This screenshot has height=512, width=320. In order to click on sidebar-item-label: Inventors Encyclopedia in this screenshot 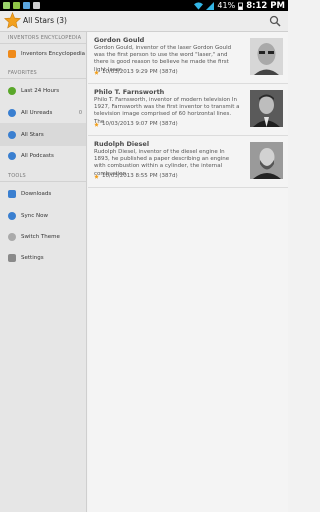, I will do `click(53, 54)`.